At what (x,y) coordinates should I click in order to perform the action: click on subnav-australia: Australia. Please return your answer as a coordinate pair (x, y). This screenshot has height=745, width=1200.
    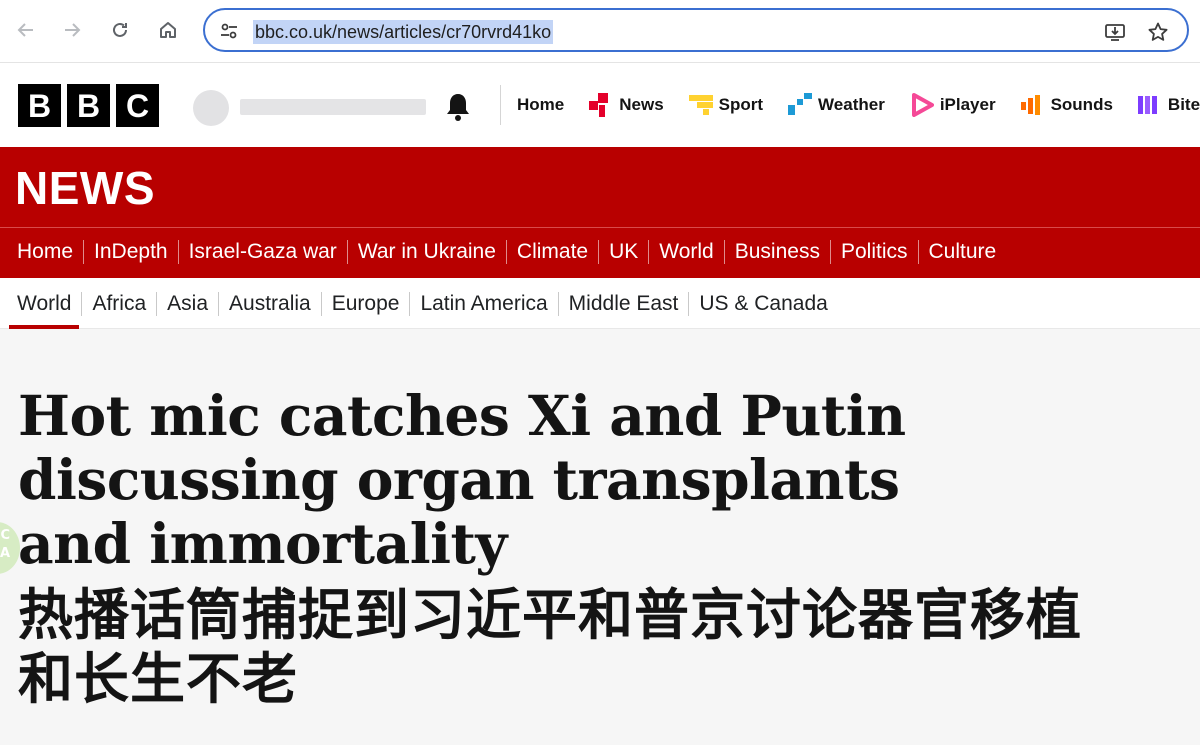
    Looking at the image, I should click on (270, 304).